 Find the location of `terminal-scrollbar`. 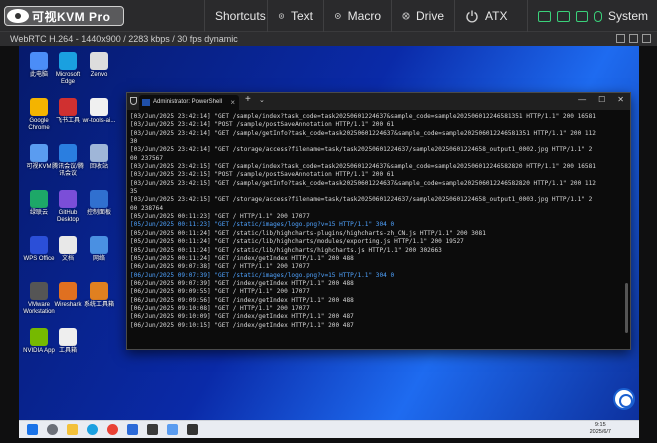

terminal-scrollbar is located at coordinates (626, 308).